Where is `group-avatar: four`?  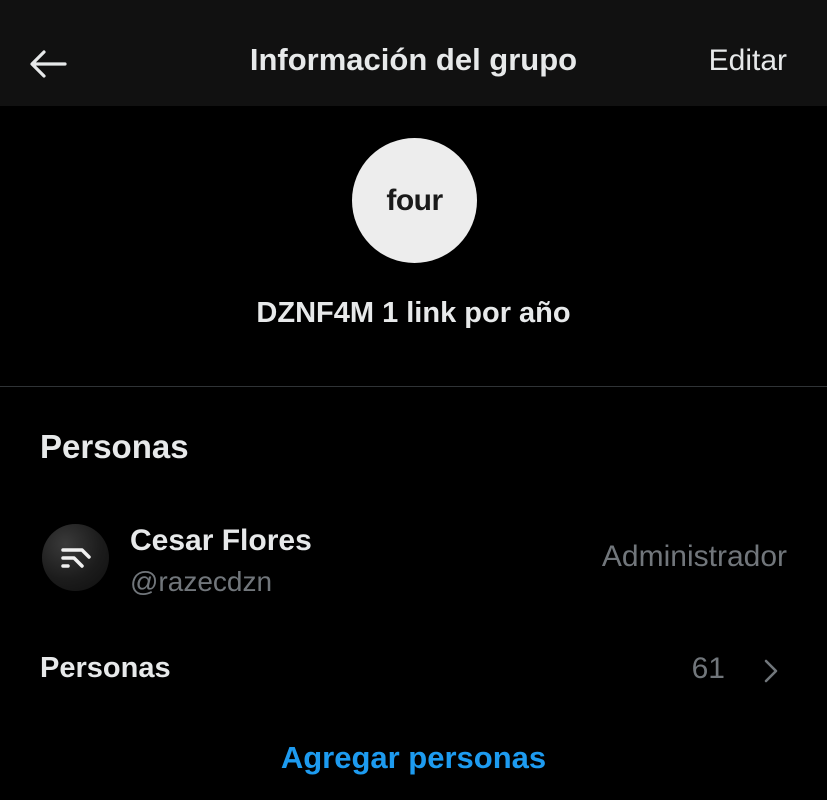
group-avatar: four is located at coordinates (414, 200).